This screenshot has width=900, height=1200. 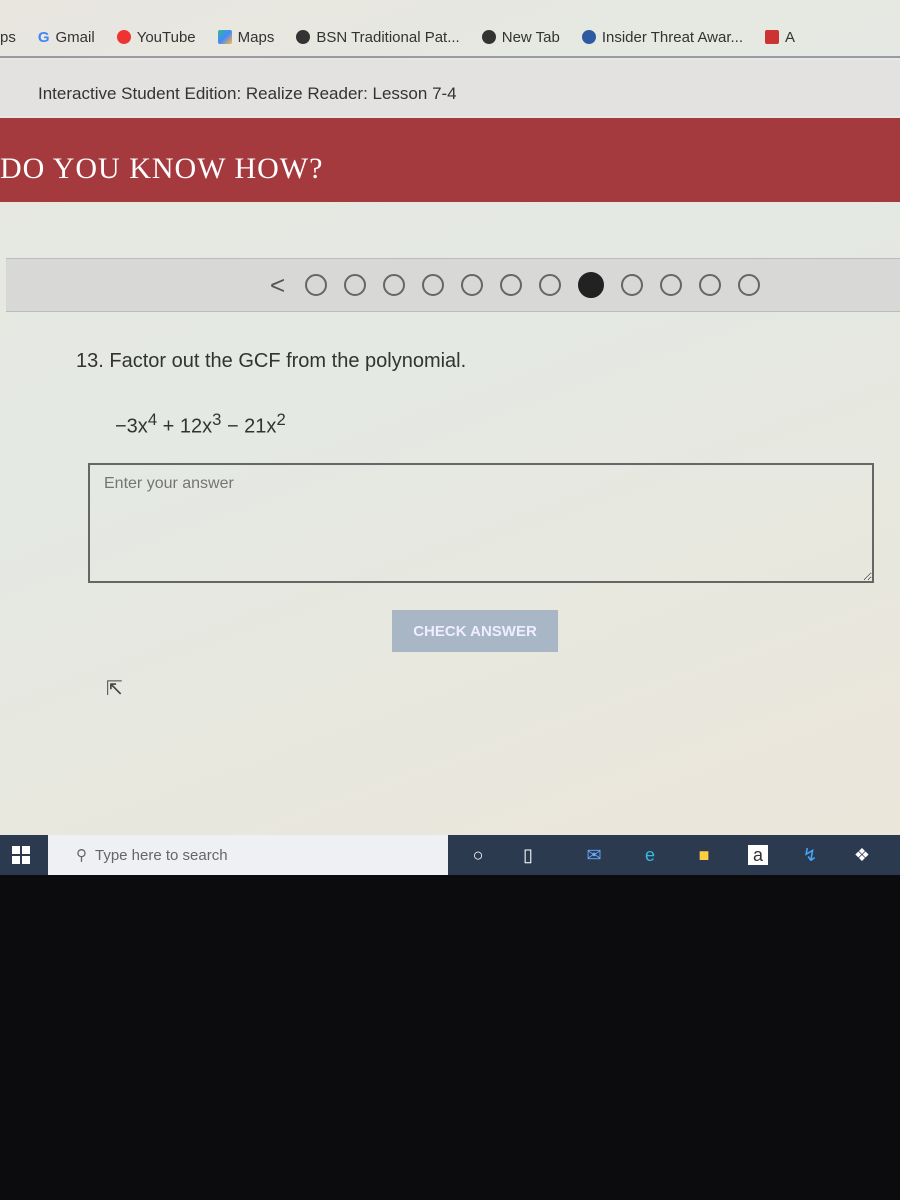 I want to click on search-icon: ⚲, so click(x=81, y=855).